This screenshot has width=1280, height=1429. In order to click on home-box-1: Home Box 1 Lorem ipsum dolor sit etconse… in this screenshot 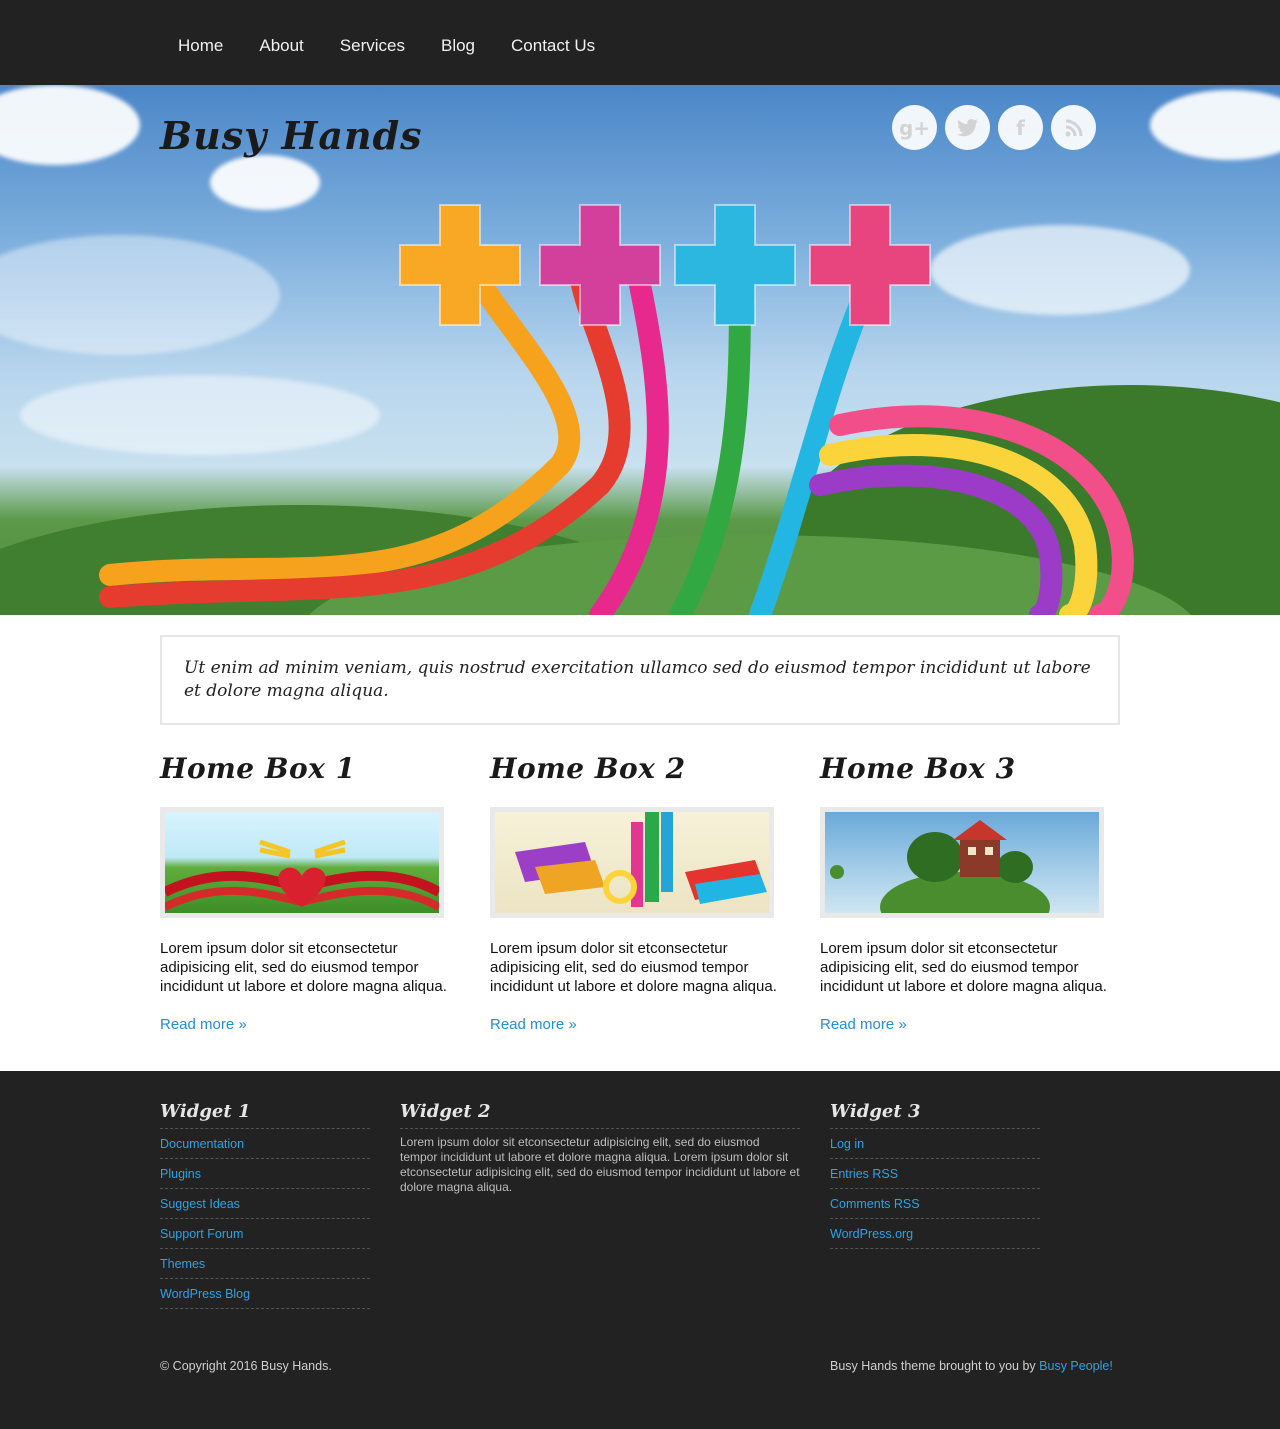, I will do `click(325, 892)`.